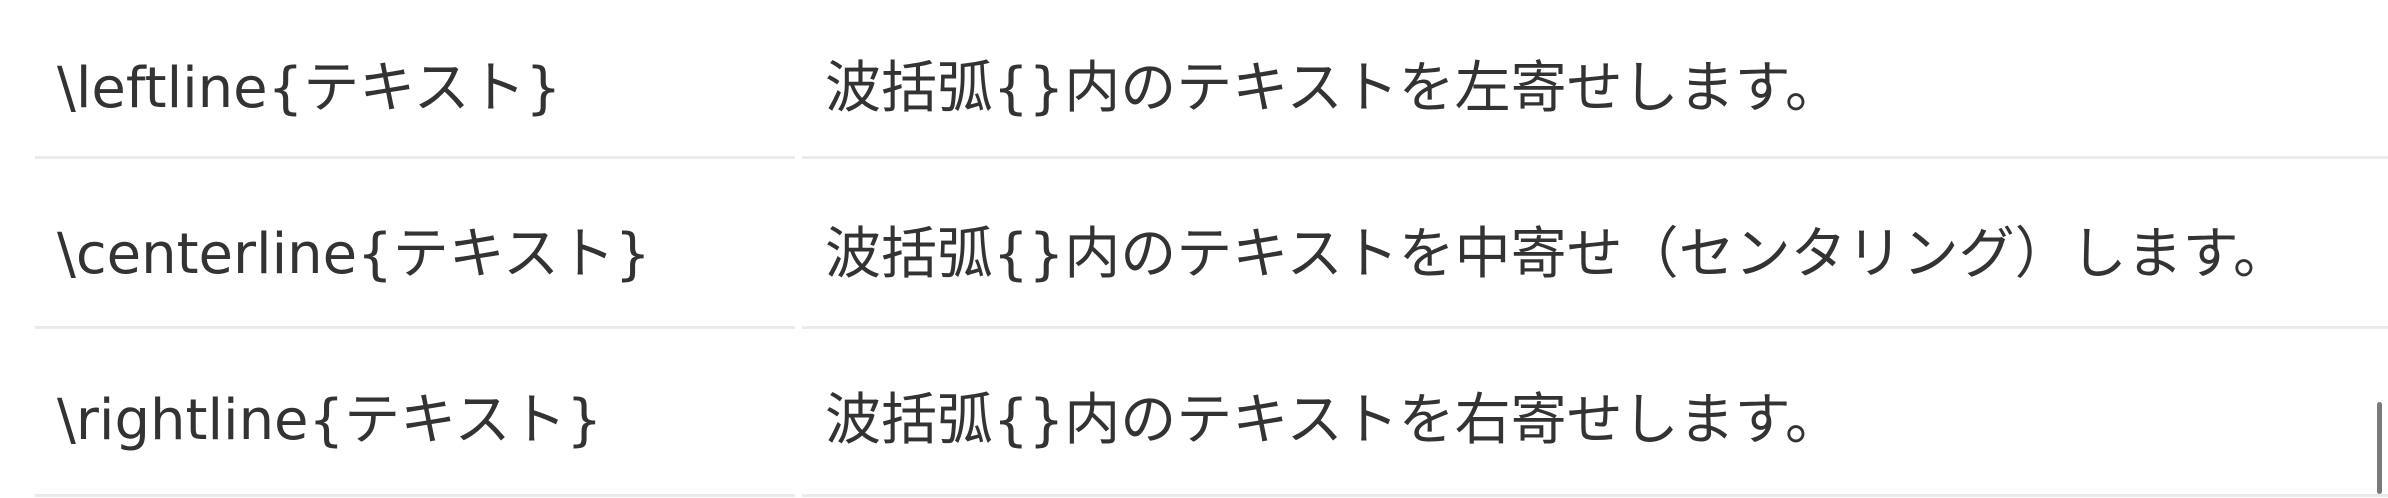 The width and height of the screenshot is (2388, 498). What do you see at coordinates (330, 420) in the screenshot?
I see `command-cell: \rightline{テキスト}` at bounding box center [330, 420].